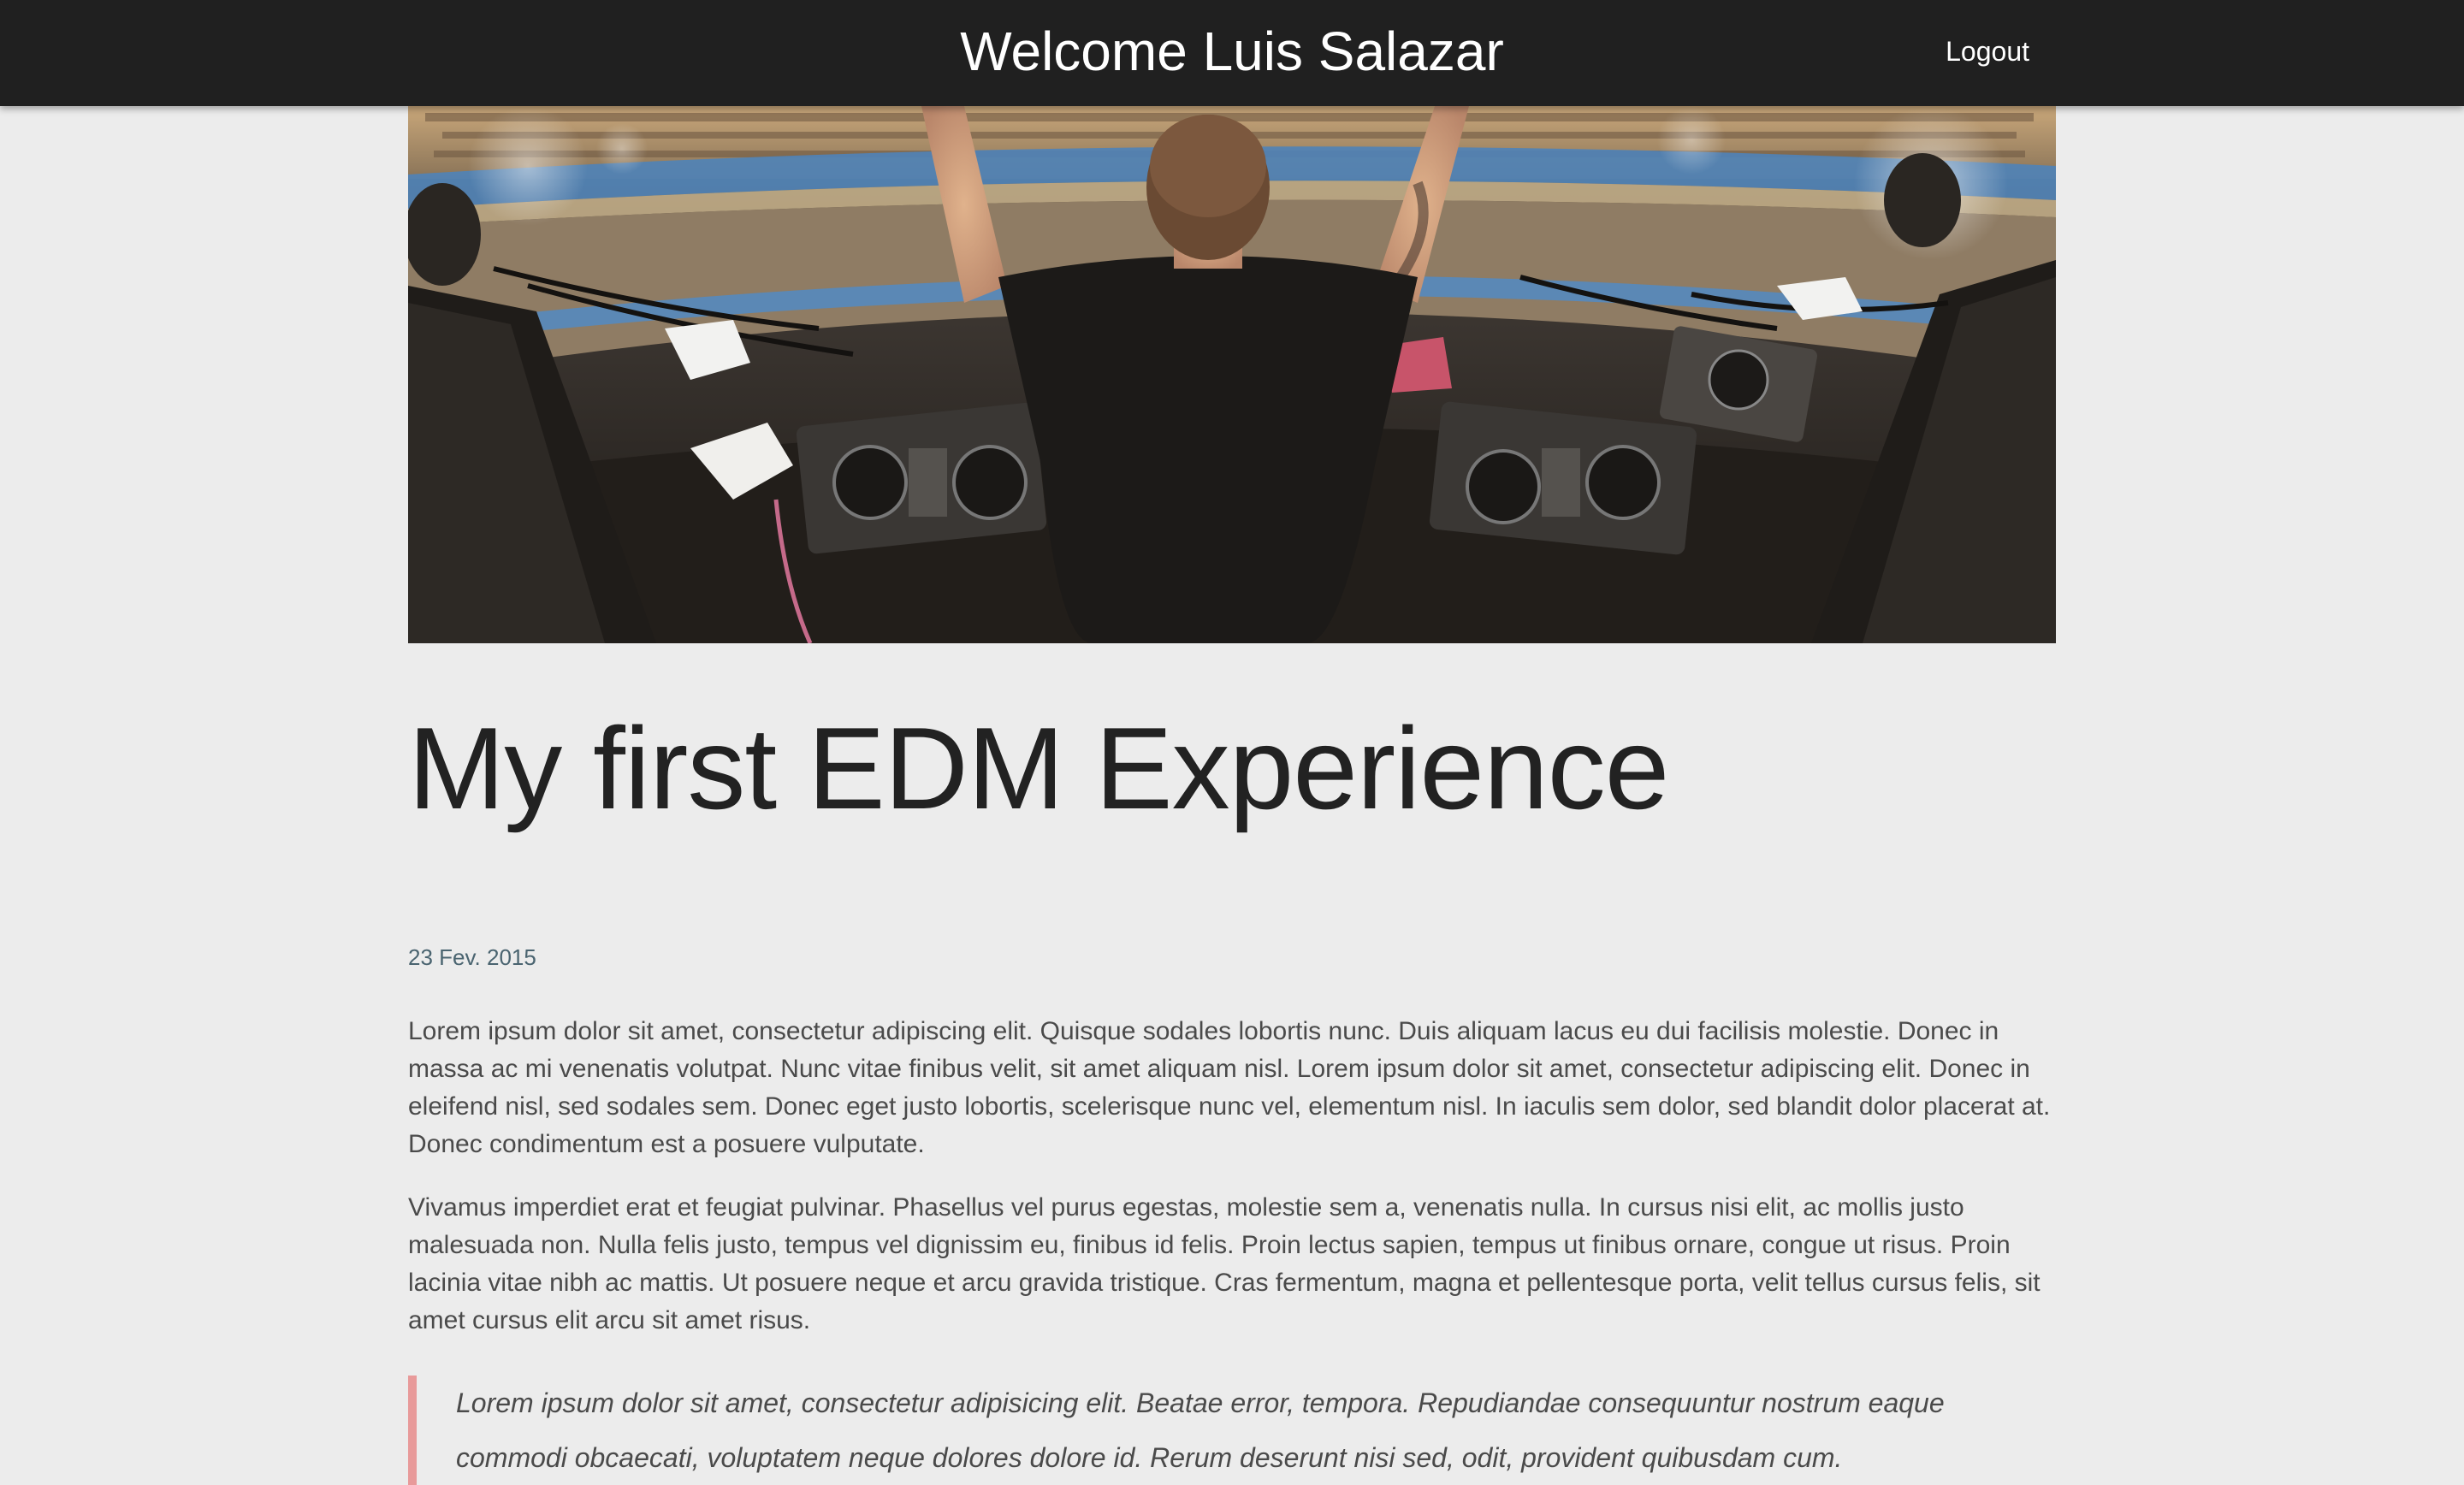  Describe the element at coordinates (472, 957) in the screenshot. I see `post-date: 23 Fev. 2015` at that location.